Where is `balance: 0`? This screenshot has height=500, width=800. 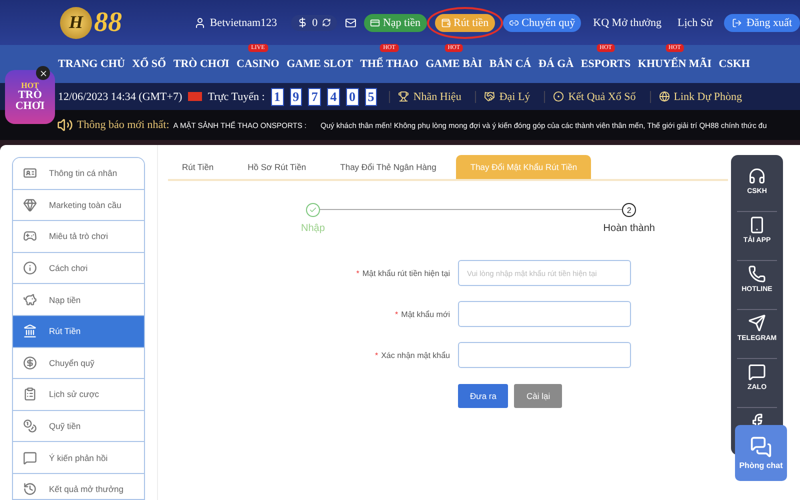 balance: 0 is located at coordinates (314, 22).